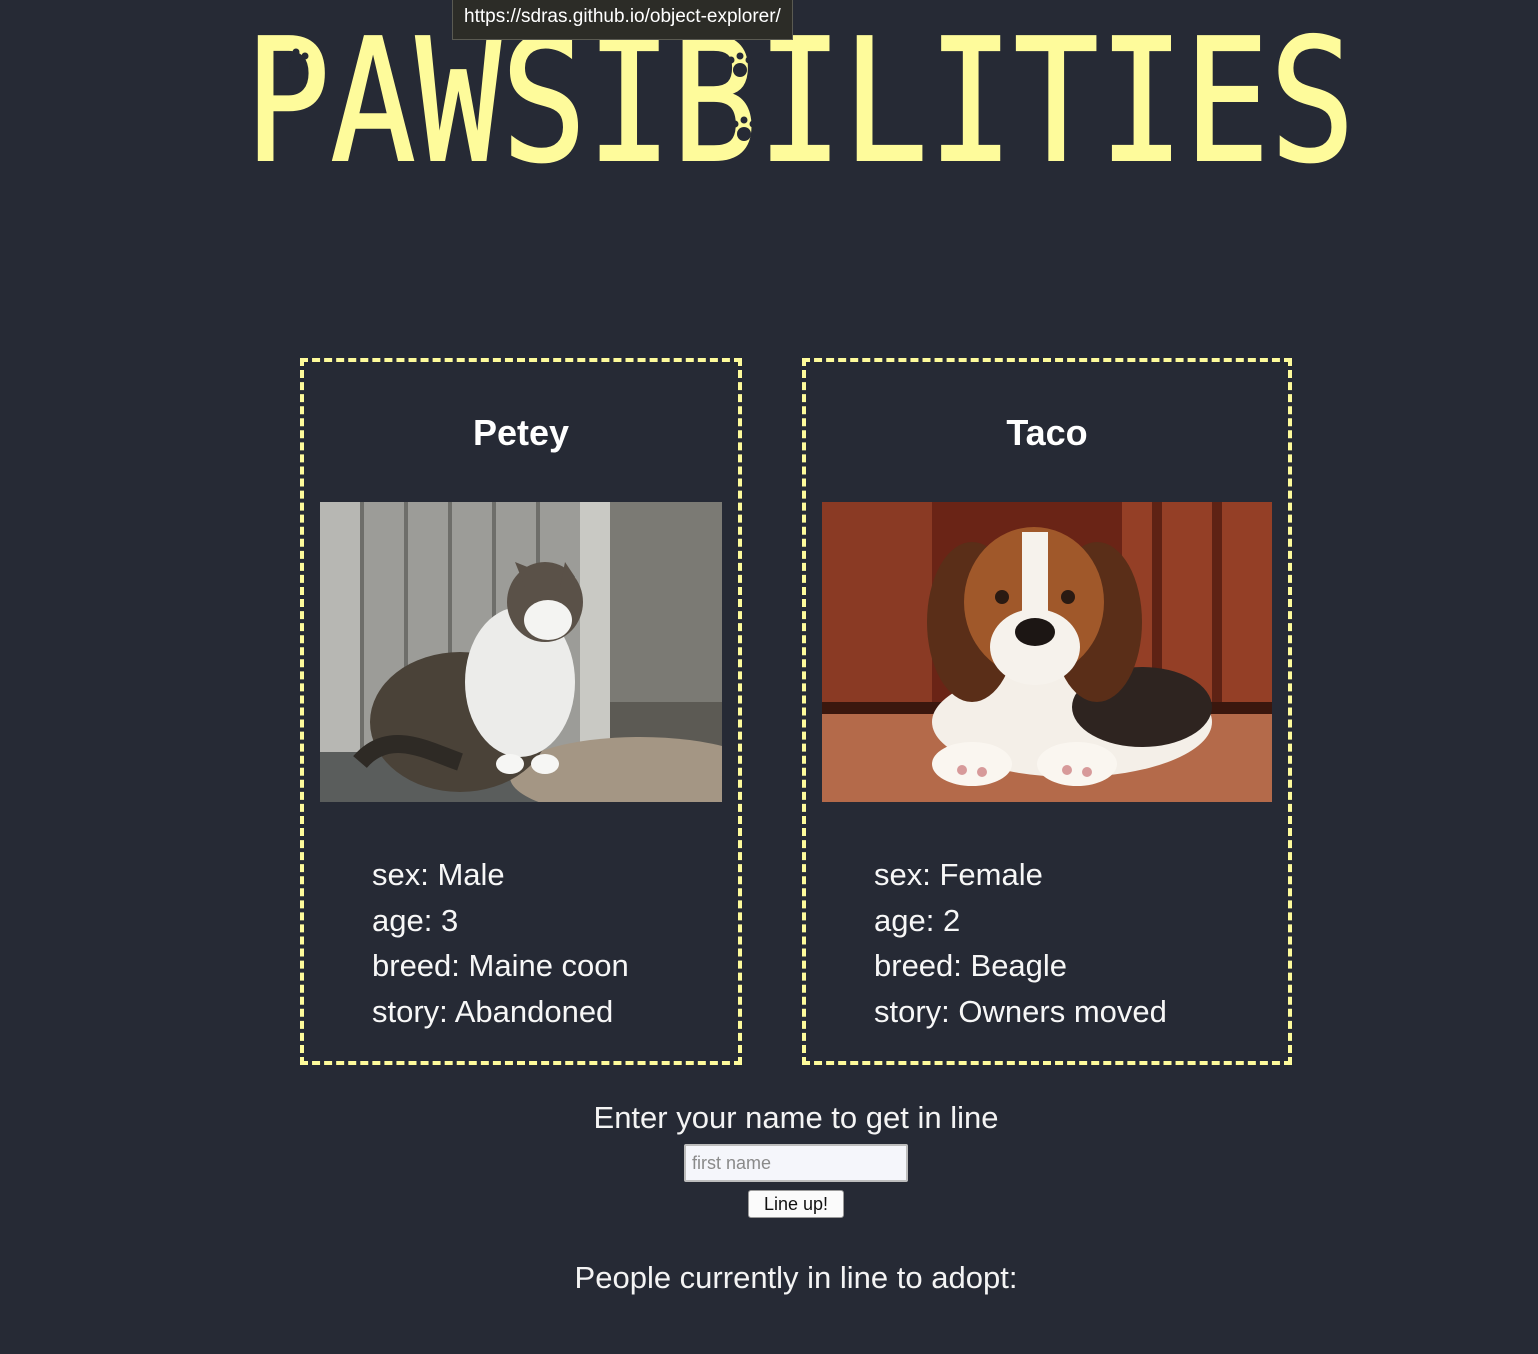 The image size is (1538, 1354). I want to click on pet-age: age: 3, so click(415, 920).